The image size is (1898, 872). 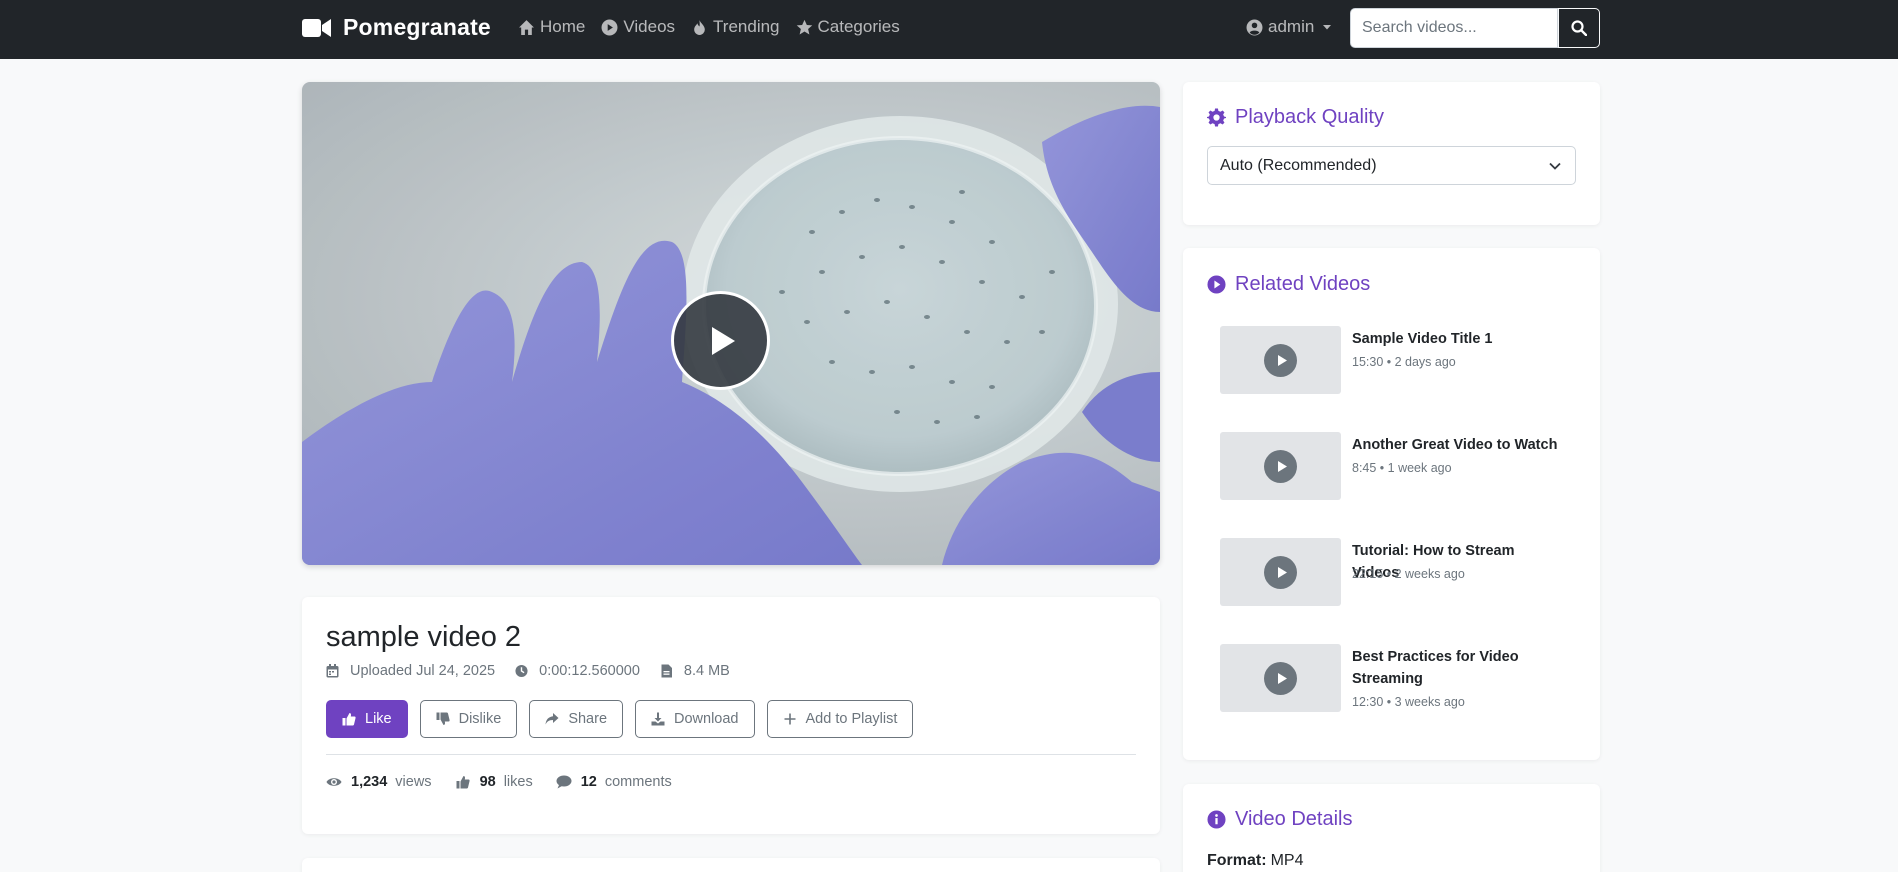 I want to click on video-stats: 1,234 views 98 likes 12 comments, so click(x=510, y=782).